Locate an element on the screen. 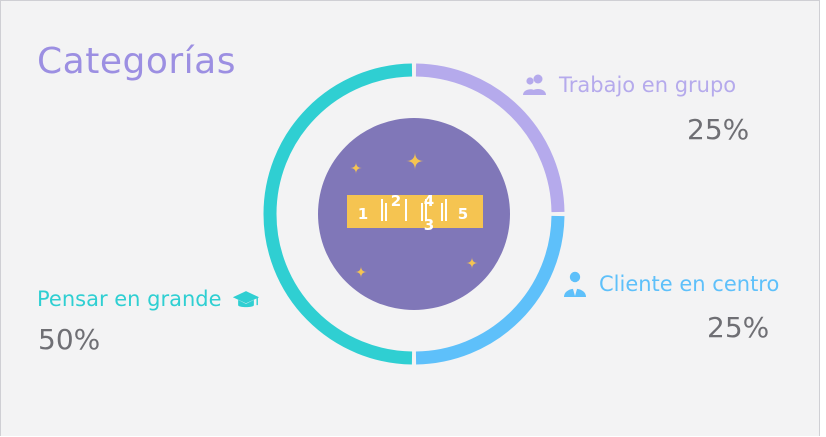 The image size is (826, 437). slice-label: Cliente en centro is located at coordinates (689, 284).